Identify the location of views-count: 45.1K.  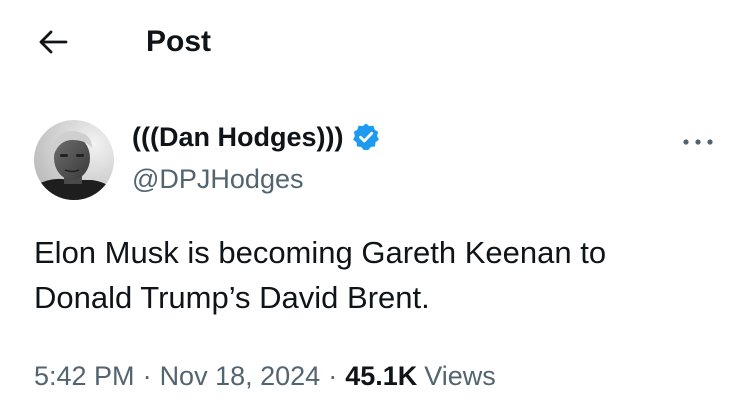
(384, 376).